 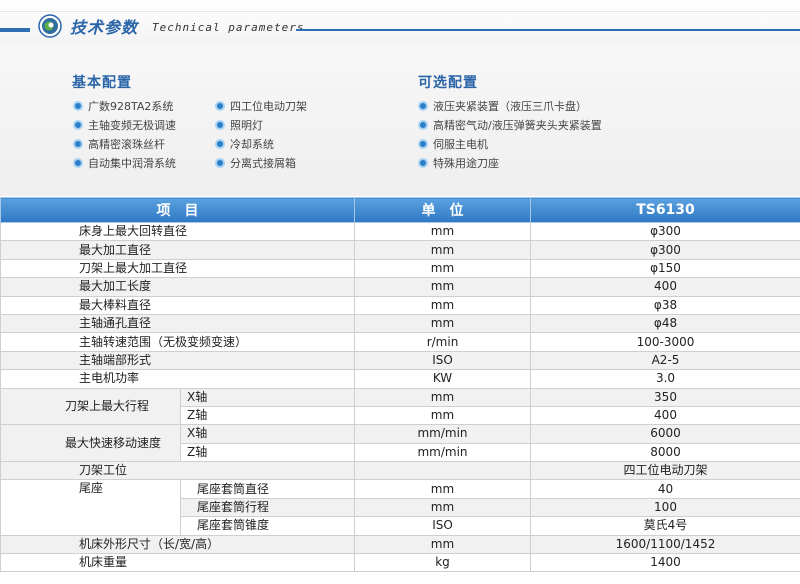 I want to click on header-unit: 单 位, so click(x=442, y=210).